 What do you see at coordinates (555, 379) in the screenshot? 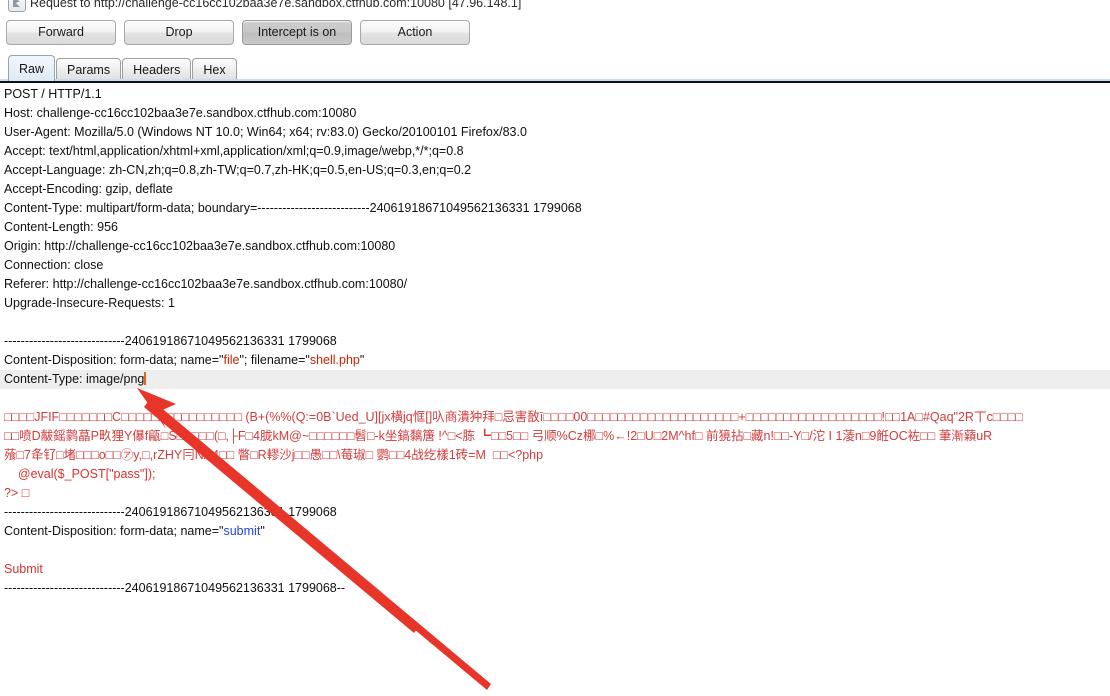
I see `content-type-line: Content-Type: image/png` at bounding box center [555, 379].